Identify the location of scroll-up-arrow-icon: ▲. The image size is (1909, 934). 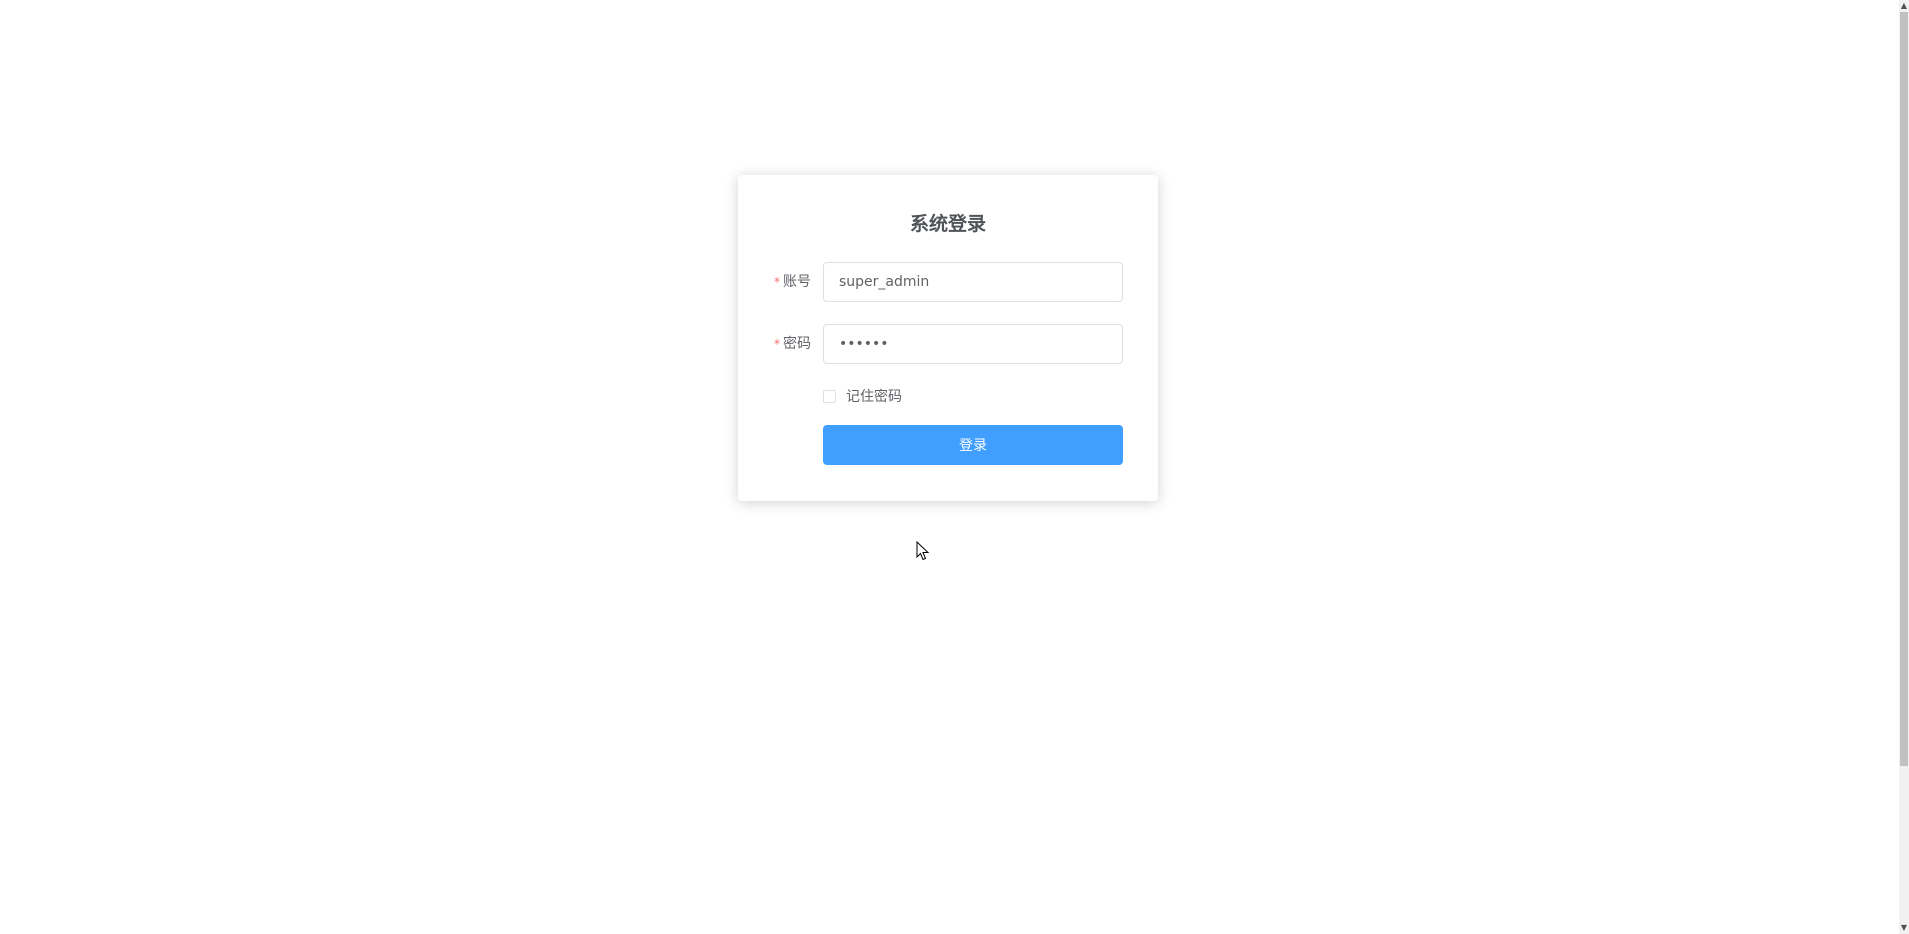
(1904, 6).